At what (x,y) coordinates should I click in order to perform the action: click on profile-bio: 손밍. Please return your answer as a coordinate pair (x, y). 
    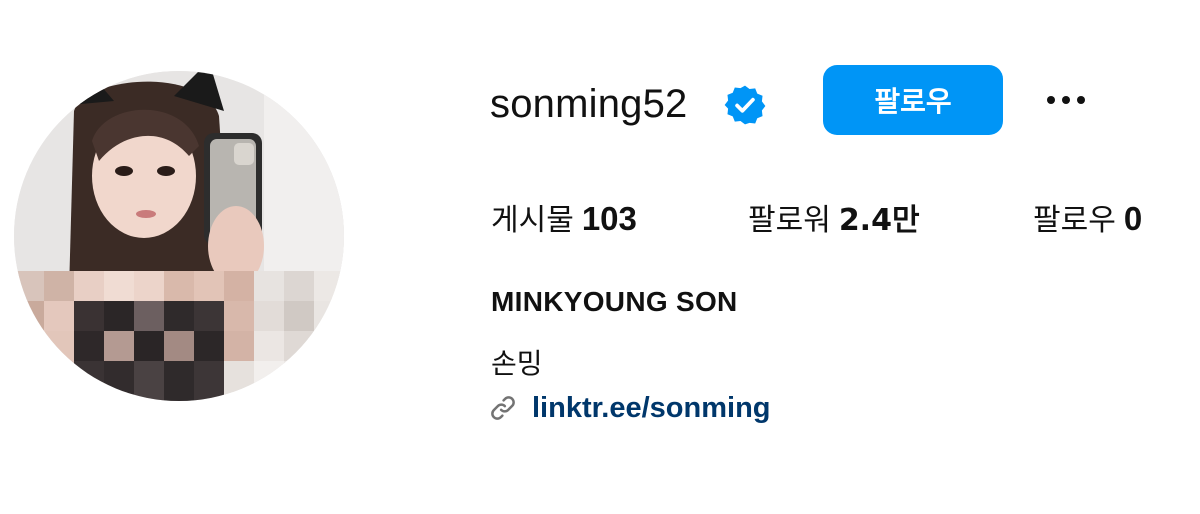
    Looking at the image, I should click on (517, 363).